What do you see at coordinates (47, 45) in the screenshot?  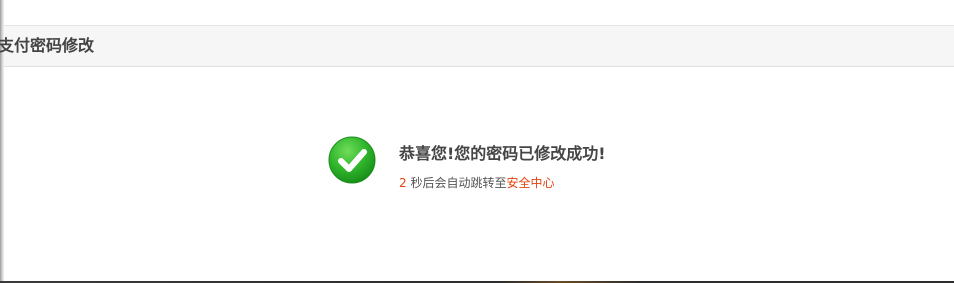 I see `panel-title: 支付密码修改` at bounding box center [47, 45].